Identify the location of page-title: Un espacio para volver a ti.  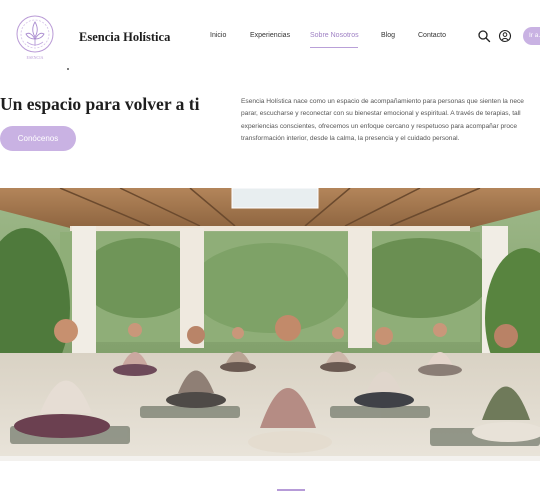
(100, 104).